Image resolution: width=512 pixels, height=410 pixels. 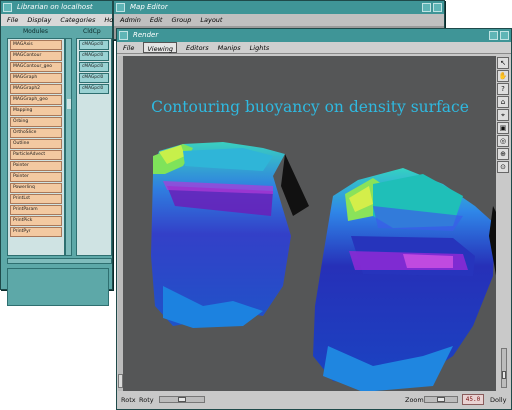 I want to click on librarian-menubar: File Display Categories Hosts, so click(x=62, y=20).